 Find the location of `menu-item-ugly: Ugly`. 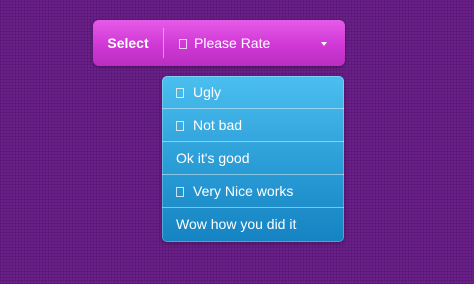

menu-item-ugly: Ugly is located at coordinates (253, 92).